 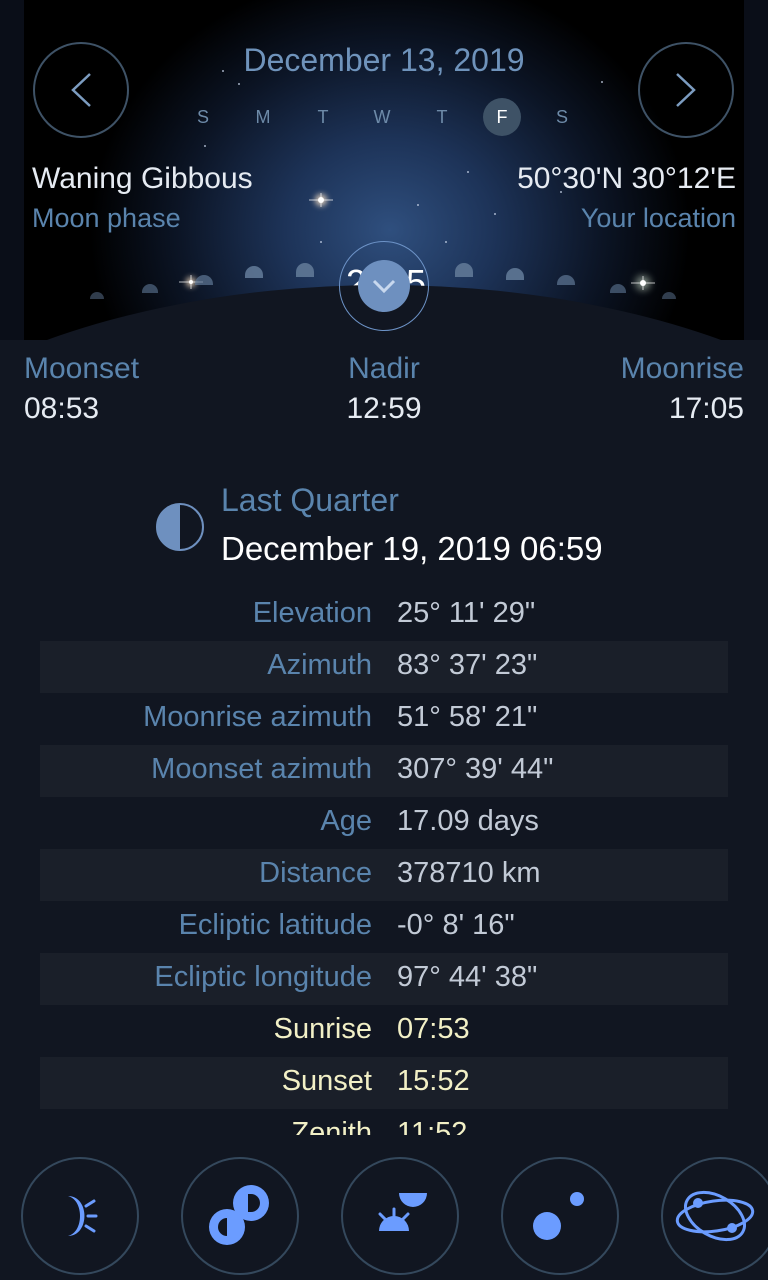 I want to click on weekday-tue: T, so click(x=323, y=117).